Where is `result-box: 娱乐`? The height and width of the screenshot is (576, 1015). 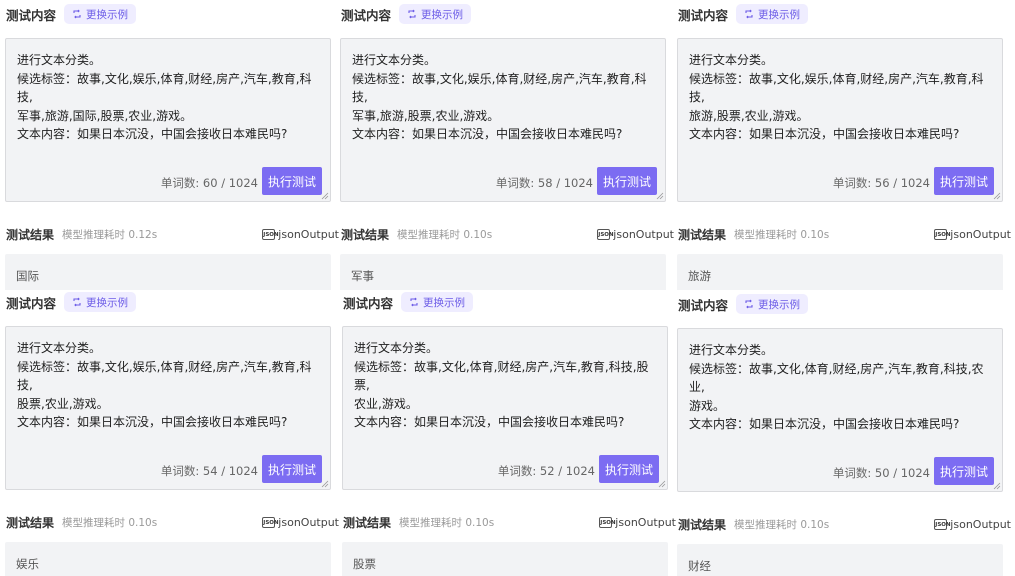 result-box: 娱乐 is located at coordinates (168, 559).